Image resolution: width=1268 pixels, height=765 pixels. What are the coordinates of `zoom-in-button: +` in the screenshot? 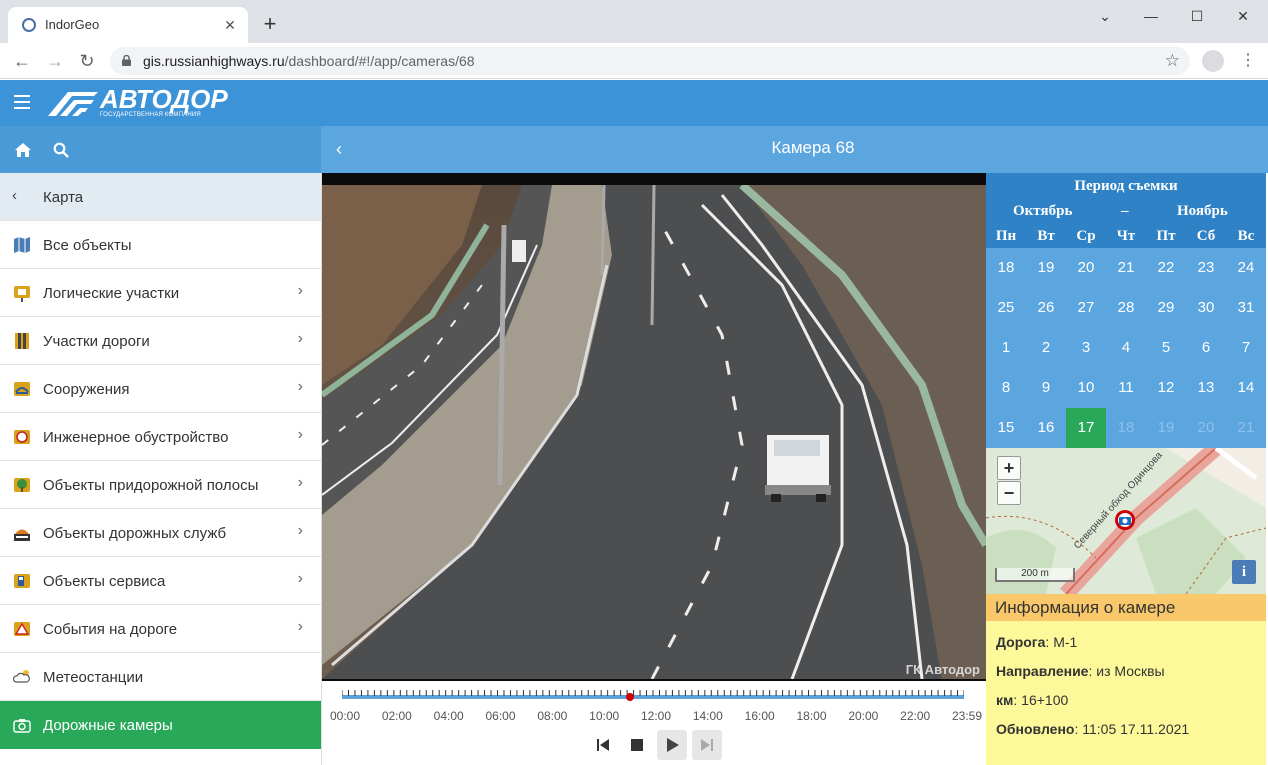 It's located at (1009, 468).